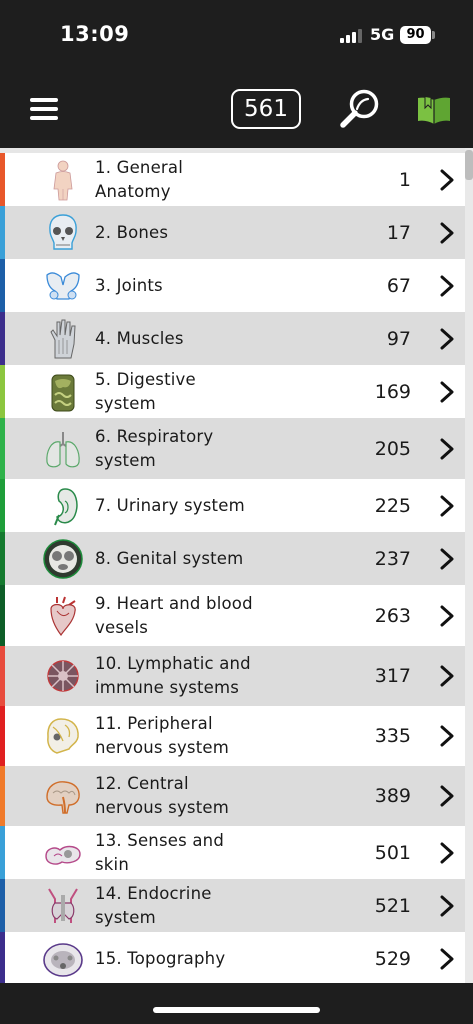 Image resolution: width=473 pixels, height=1024 pixels. I want to click on chapter-row: 12. Central nervous system 389, so click(236, 796).